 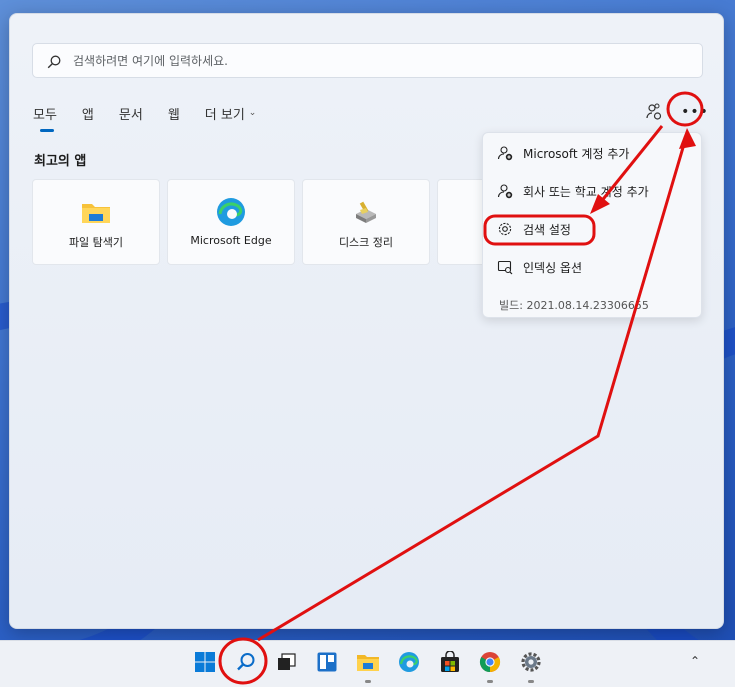 What do you see at coordinates (574, 305) in the screenshot?
I see `build-version: 빌드: 2021.08.14.23306655` at bounding box center [574, 305].